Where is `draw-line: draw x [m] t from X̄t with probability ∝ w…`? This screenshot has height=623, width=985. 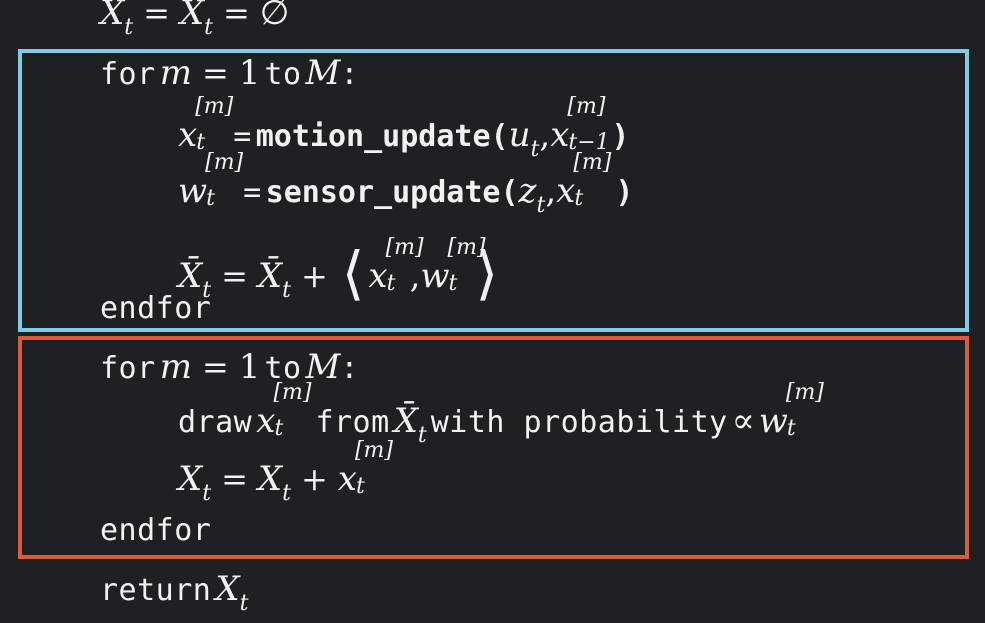 draw-line: draw x [m] t from X̄t with probability ∝ w… is located at coordinates (501, 414).